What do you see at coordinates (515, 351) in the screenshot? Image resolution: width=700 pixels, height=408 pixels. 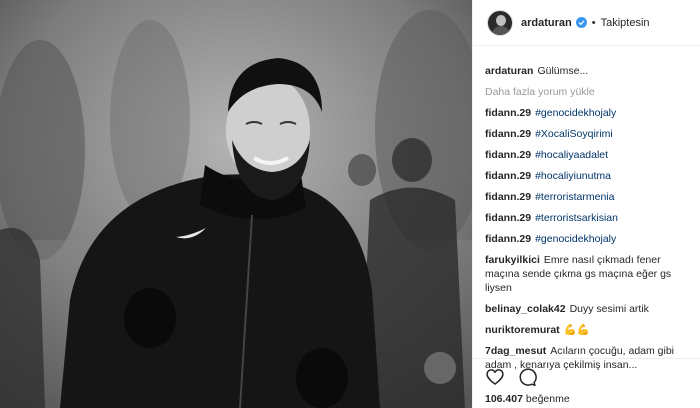 I see `comment-username: 7dag_mesut` at bounding box center [515, 351].